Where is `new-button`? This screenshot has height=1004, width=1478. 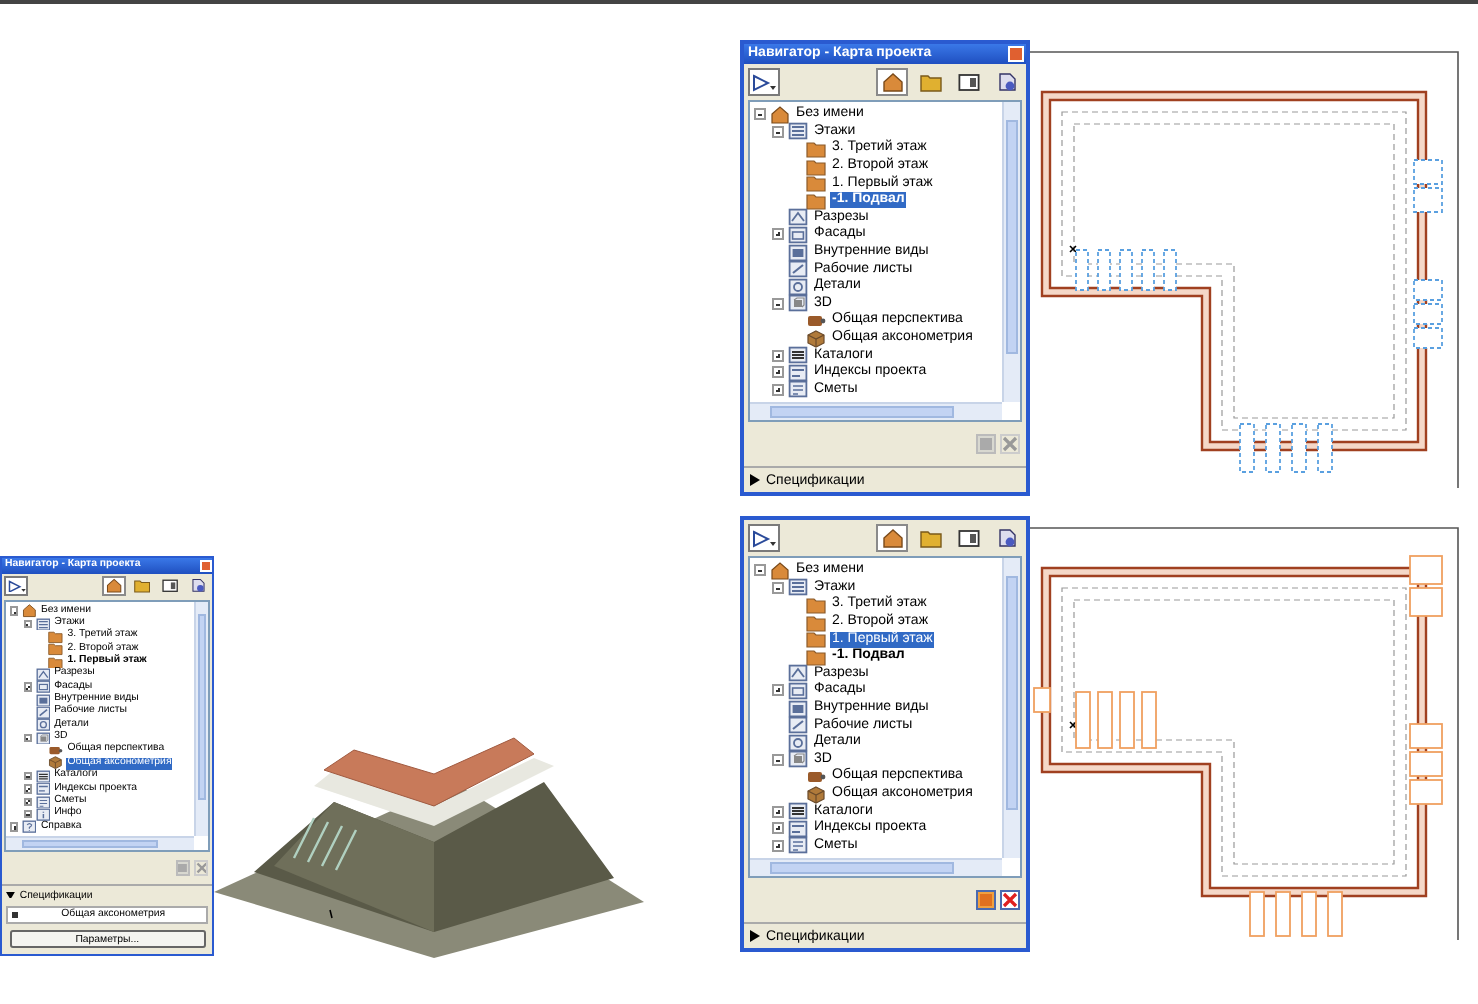
new-button is located at coordinates (986, 900).